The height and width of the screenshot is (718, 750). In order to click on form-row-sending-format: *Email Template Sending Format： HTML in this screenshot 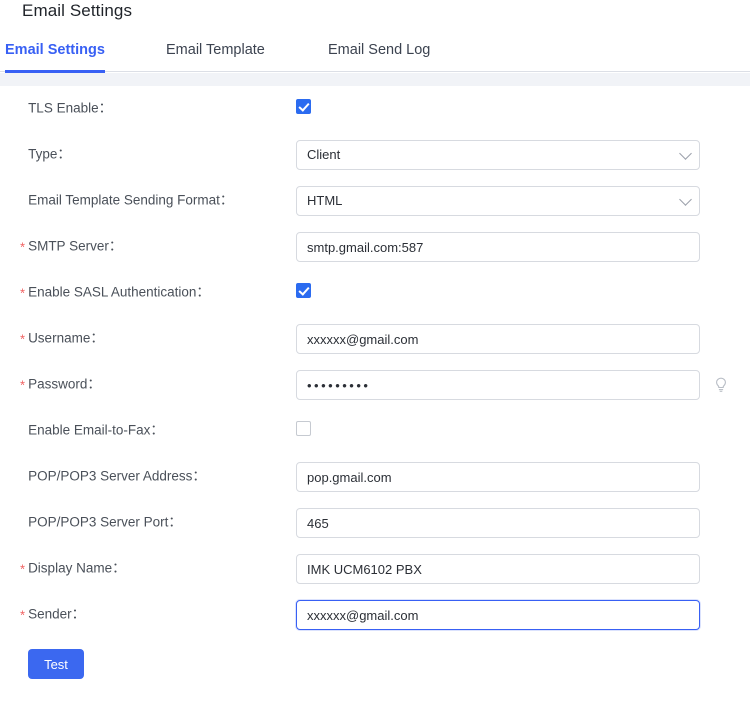, I will do `click(375, 201)`.